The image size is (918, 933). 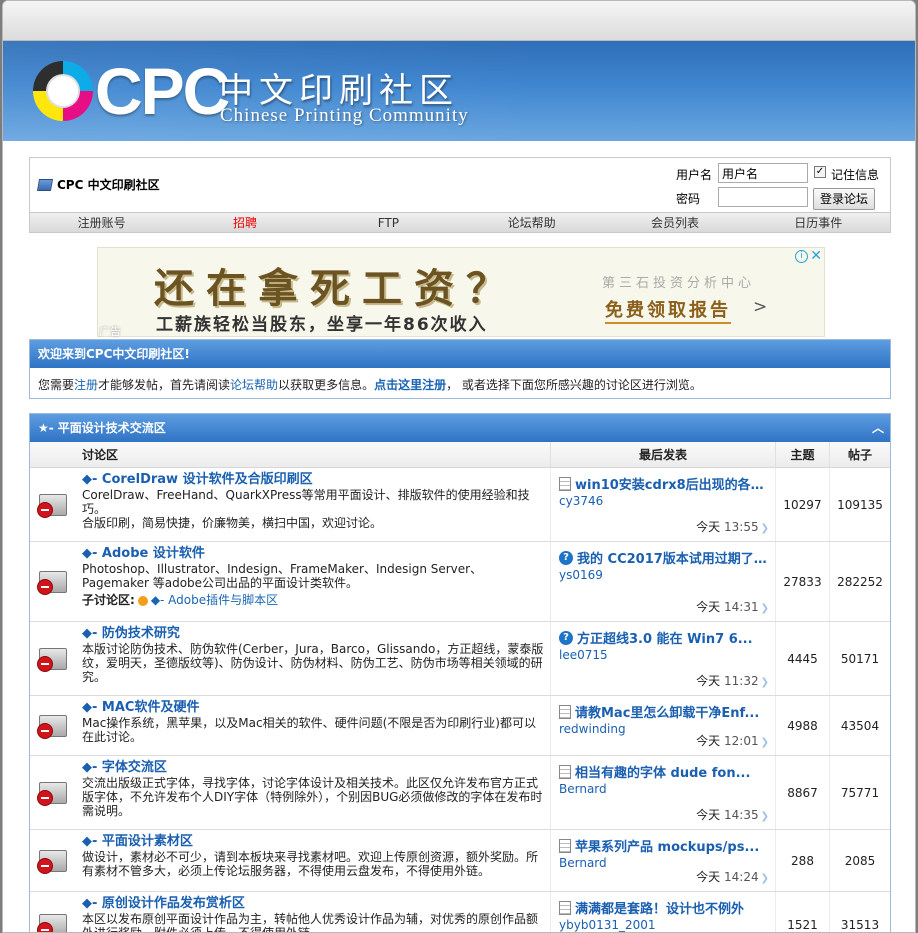 I want to click on site-title: CPC 中文印刷社区, so click(x=98, y=184).